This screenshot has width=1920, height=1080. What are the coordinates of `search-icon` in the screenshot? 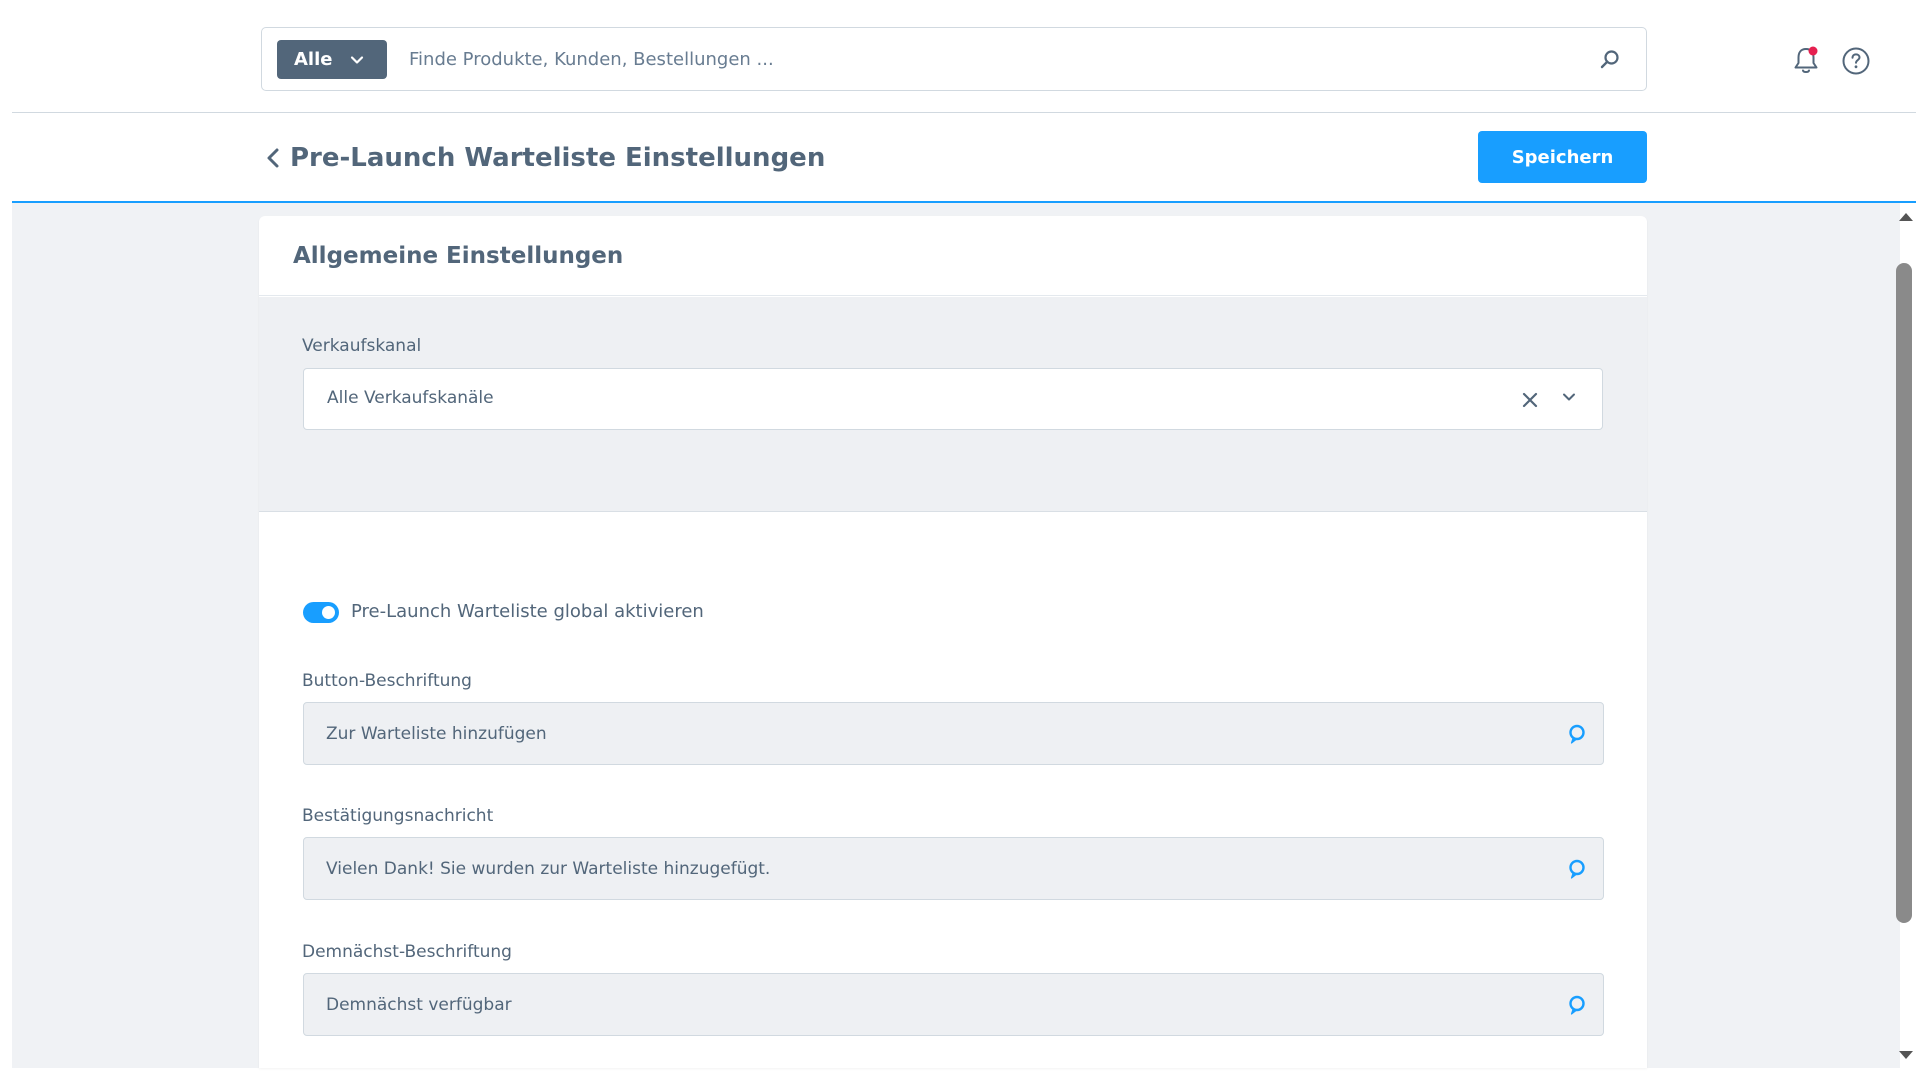 It's located at (1610, 60).